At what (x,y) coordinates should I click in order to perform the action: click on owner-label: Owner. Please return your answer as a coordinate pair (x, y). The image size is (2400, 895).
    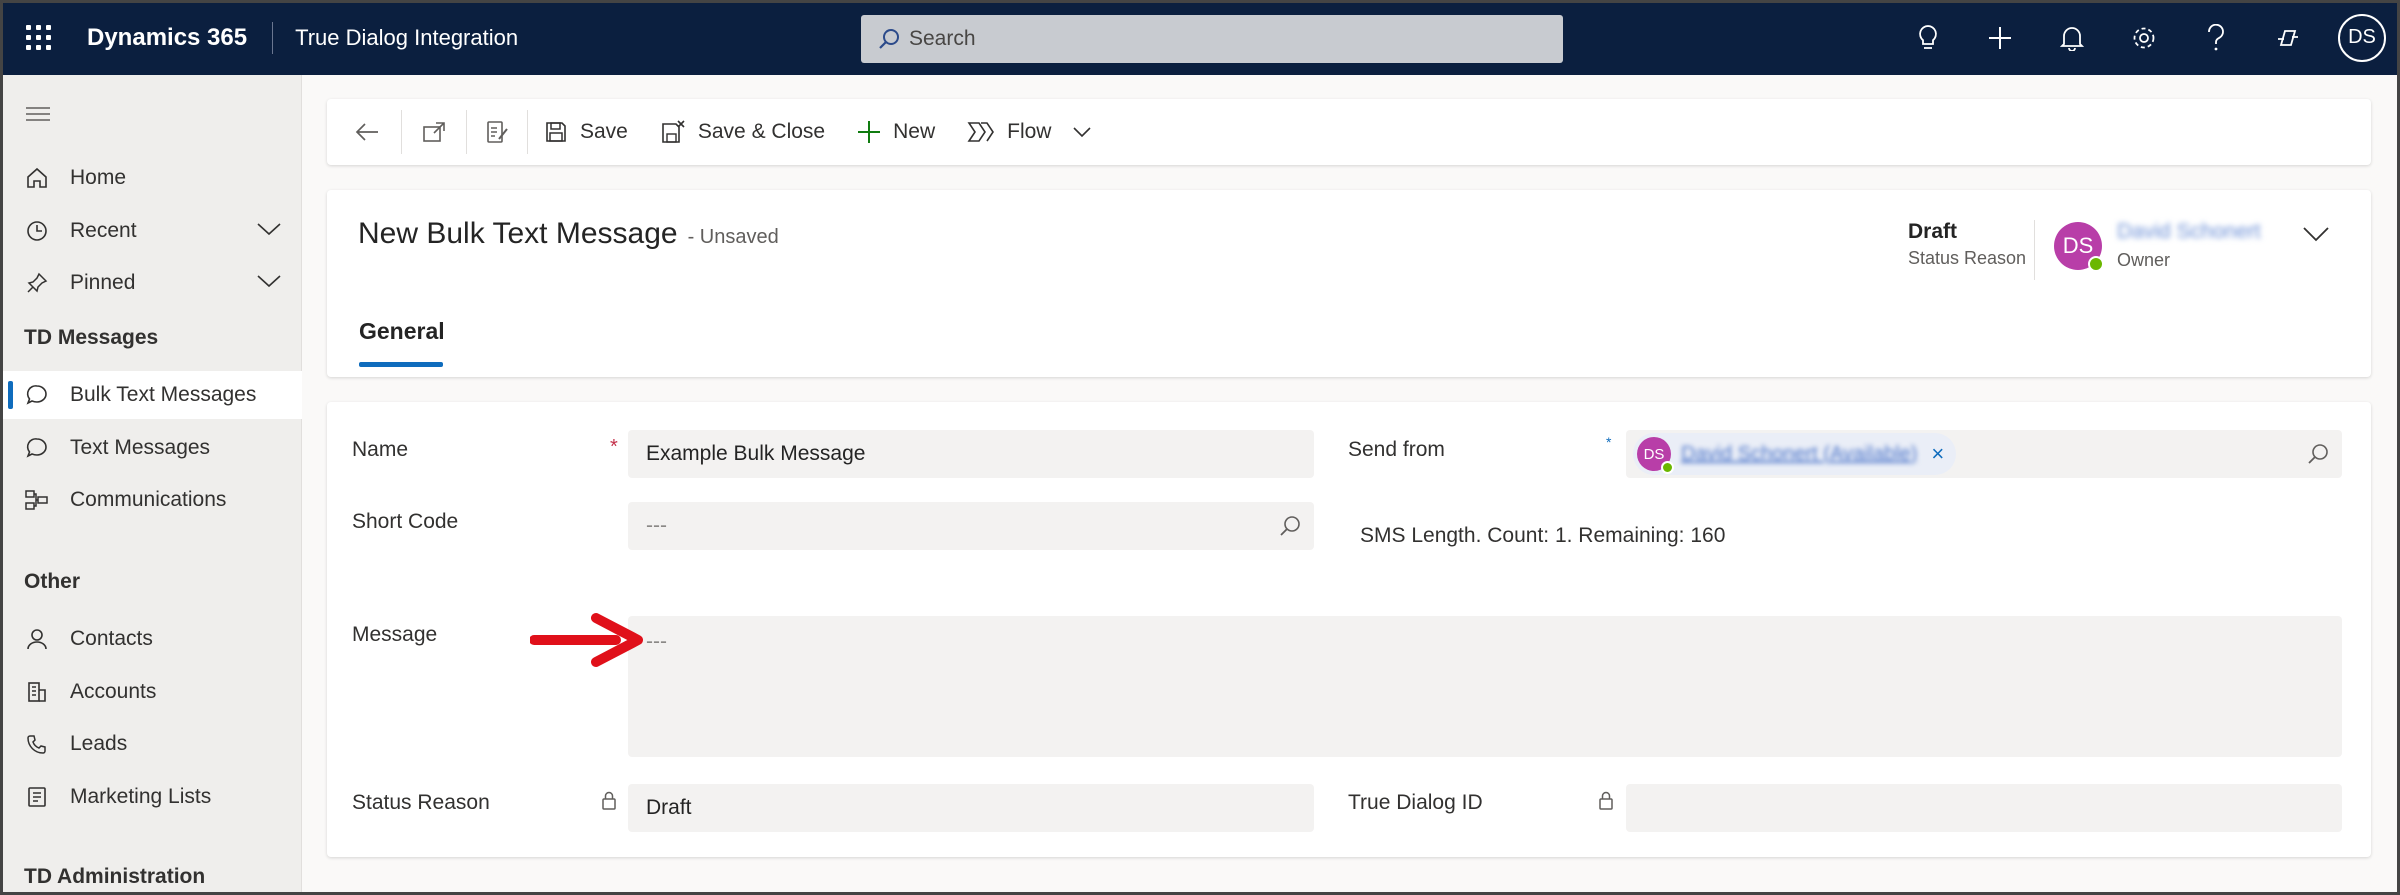
    Looking at the image, I should click on (2144, 260).